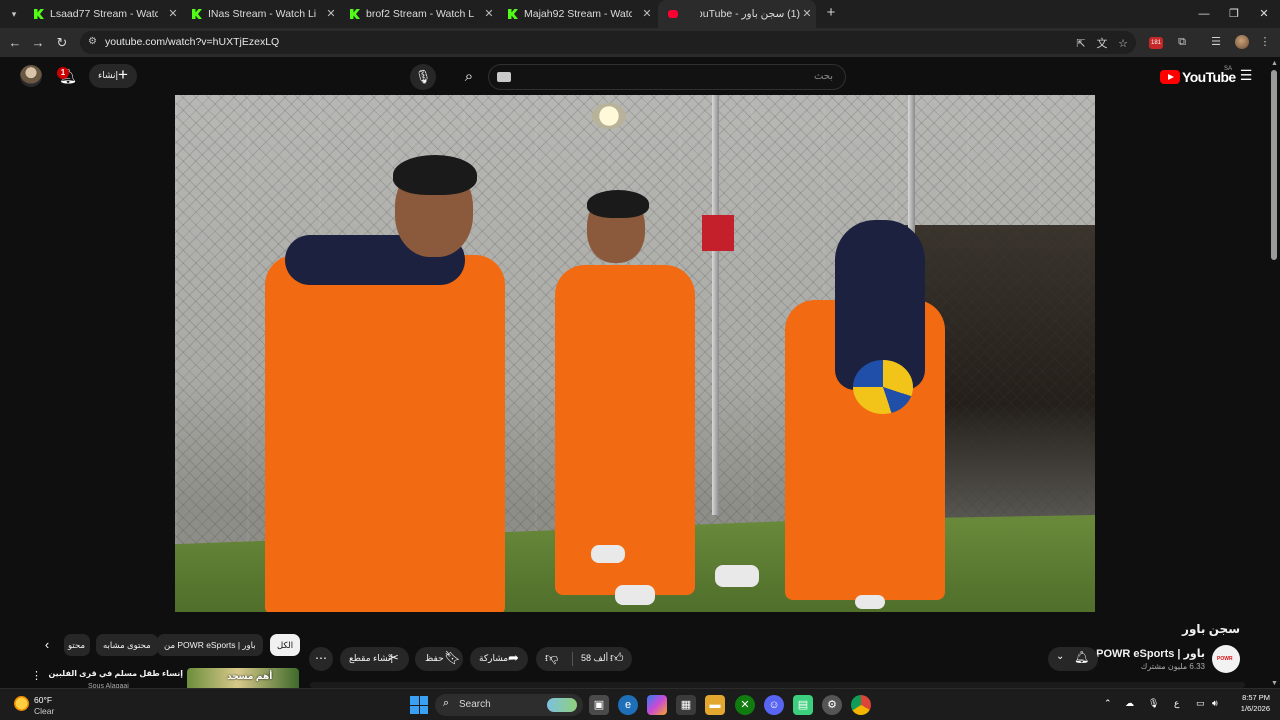 The width and height of the screenshot is (1280, 720). Describe the element at coordinates (14, 14) in the screenshot. I see `tab-search-menu-icon: ▾` at that location.